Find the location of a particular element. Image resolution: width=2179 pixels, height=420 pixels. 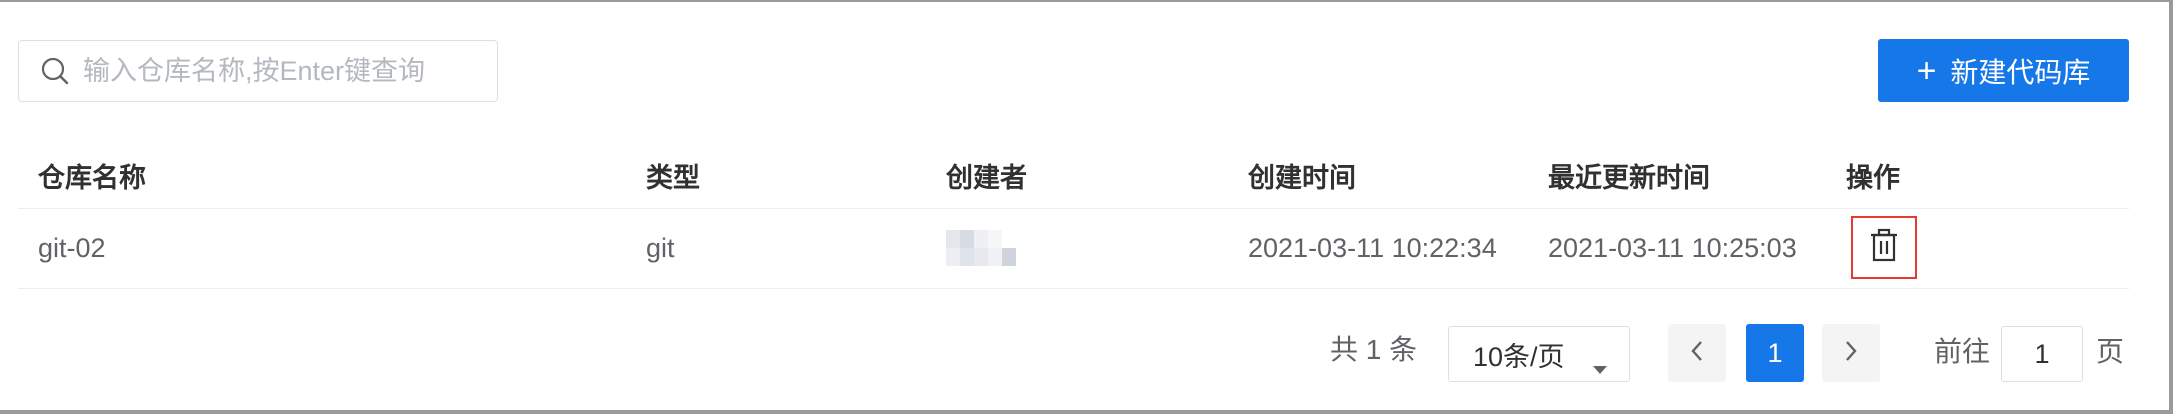

chevron-right-icon is located at coordinates (1851, 353).